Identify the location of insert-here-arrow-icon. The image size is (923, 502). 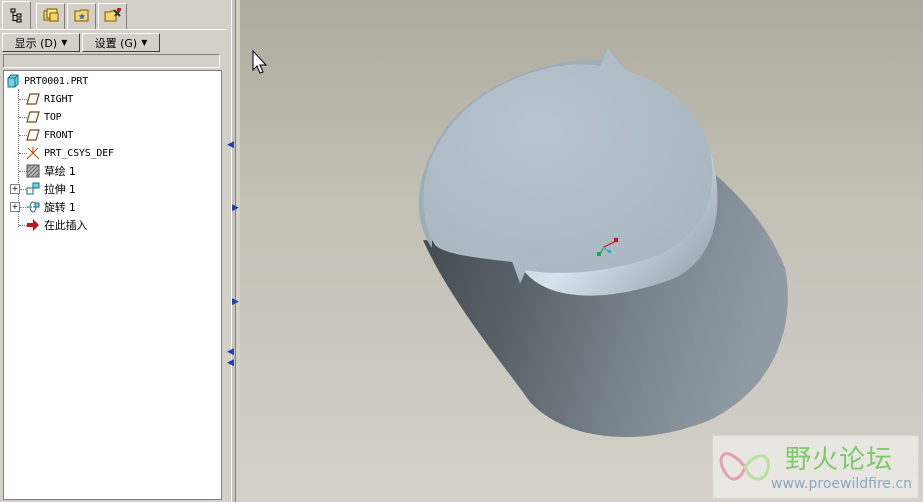
(33, 225).